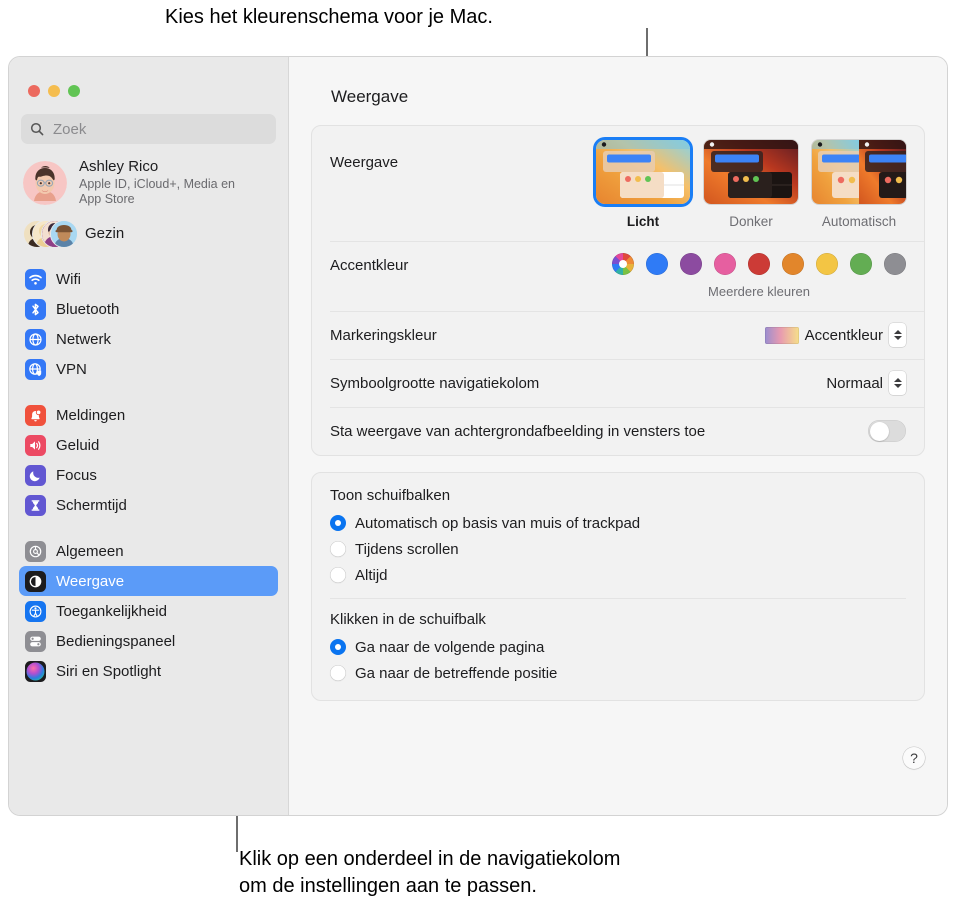 The height and width of the screenshot is (920, 955). What do you see at coordinates (116, 641) in the screenshot?
I see `sidebar-item-label: Bedieningspaneel` at bounding box center [116, 641].